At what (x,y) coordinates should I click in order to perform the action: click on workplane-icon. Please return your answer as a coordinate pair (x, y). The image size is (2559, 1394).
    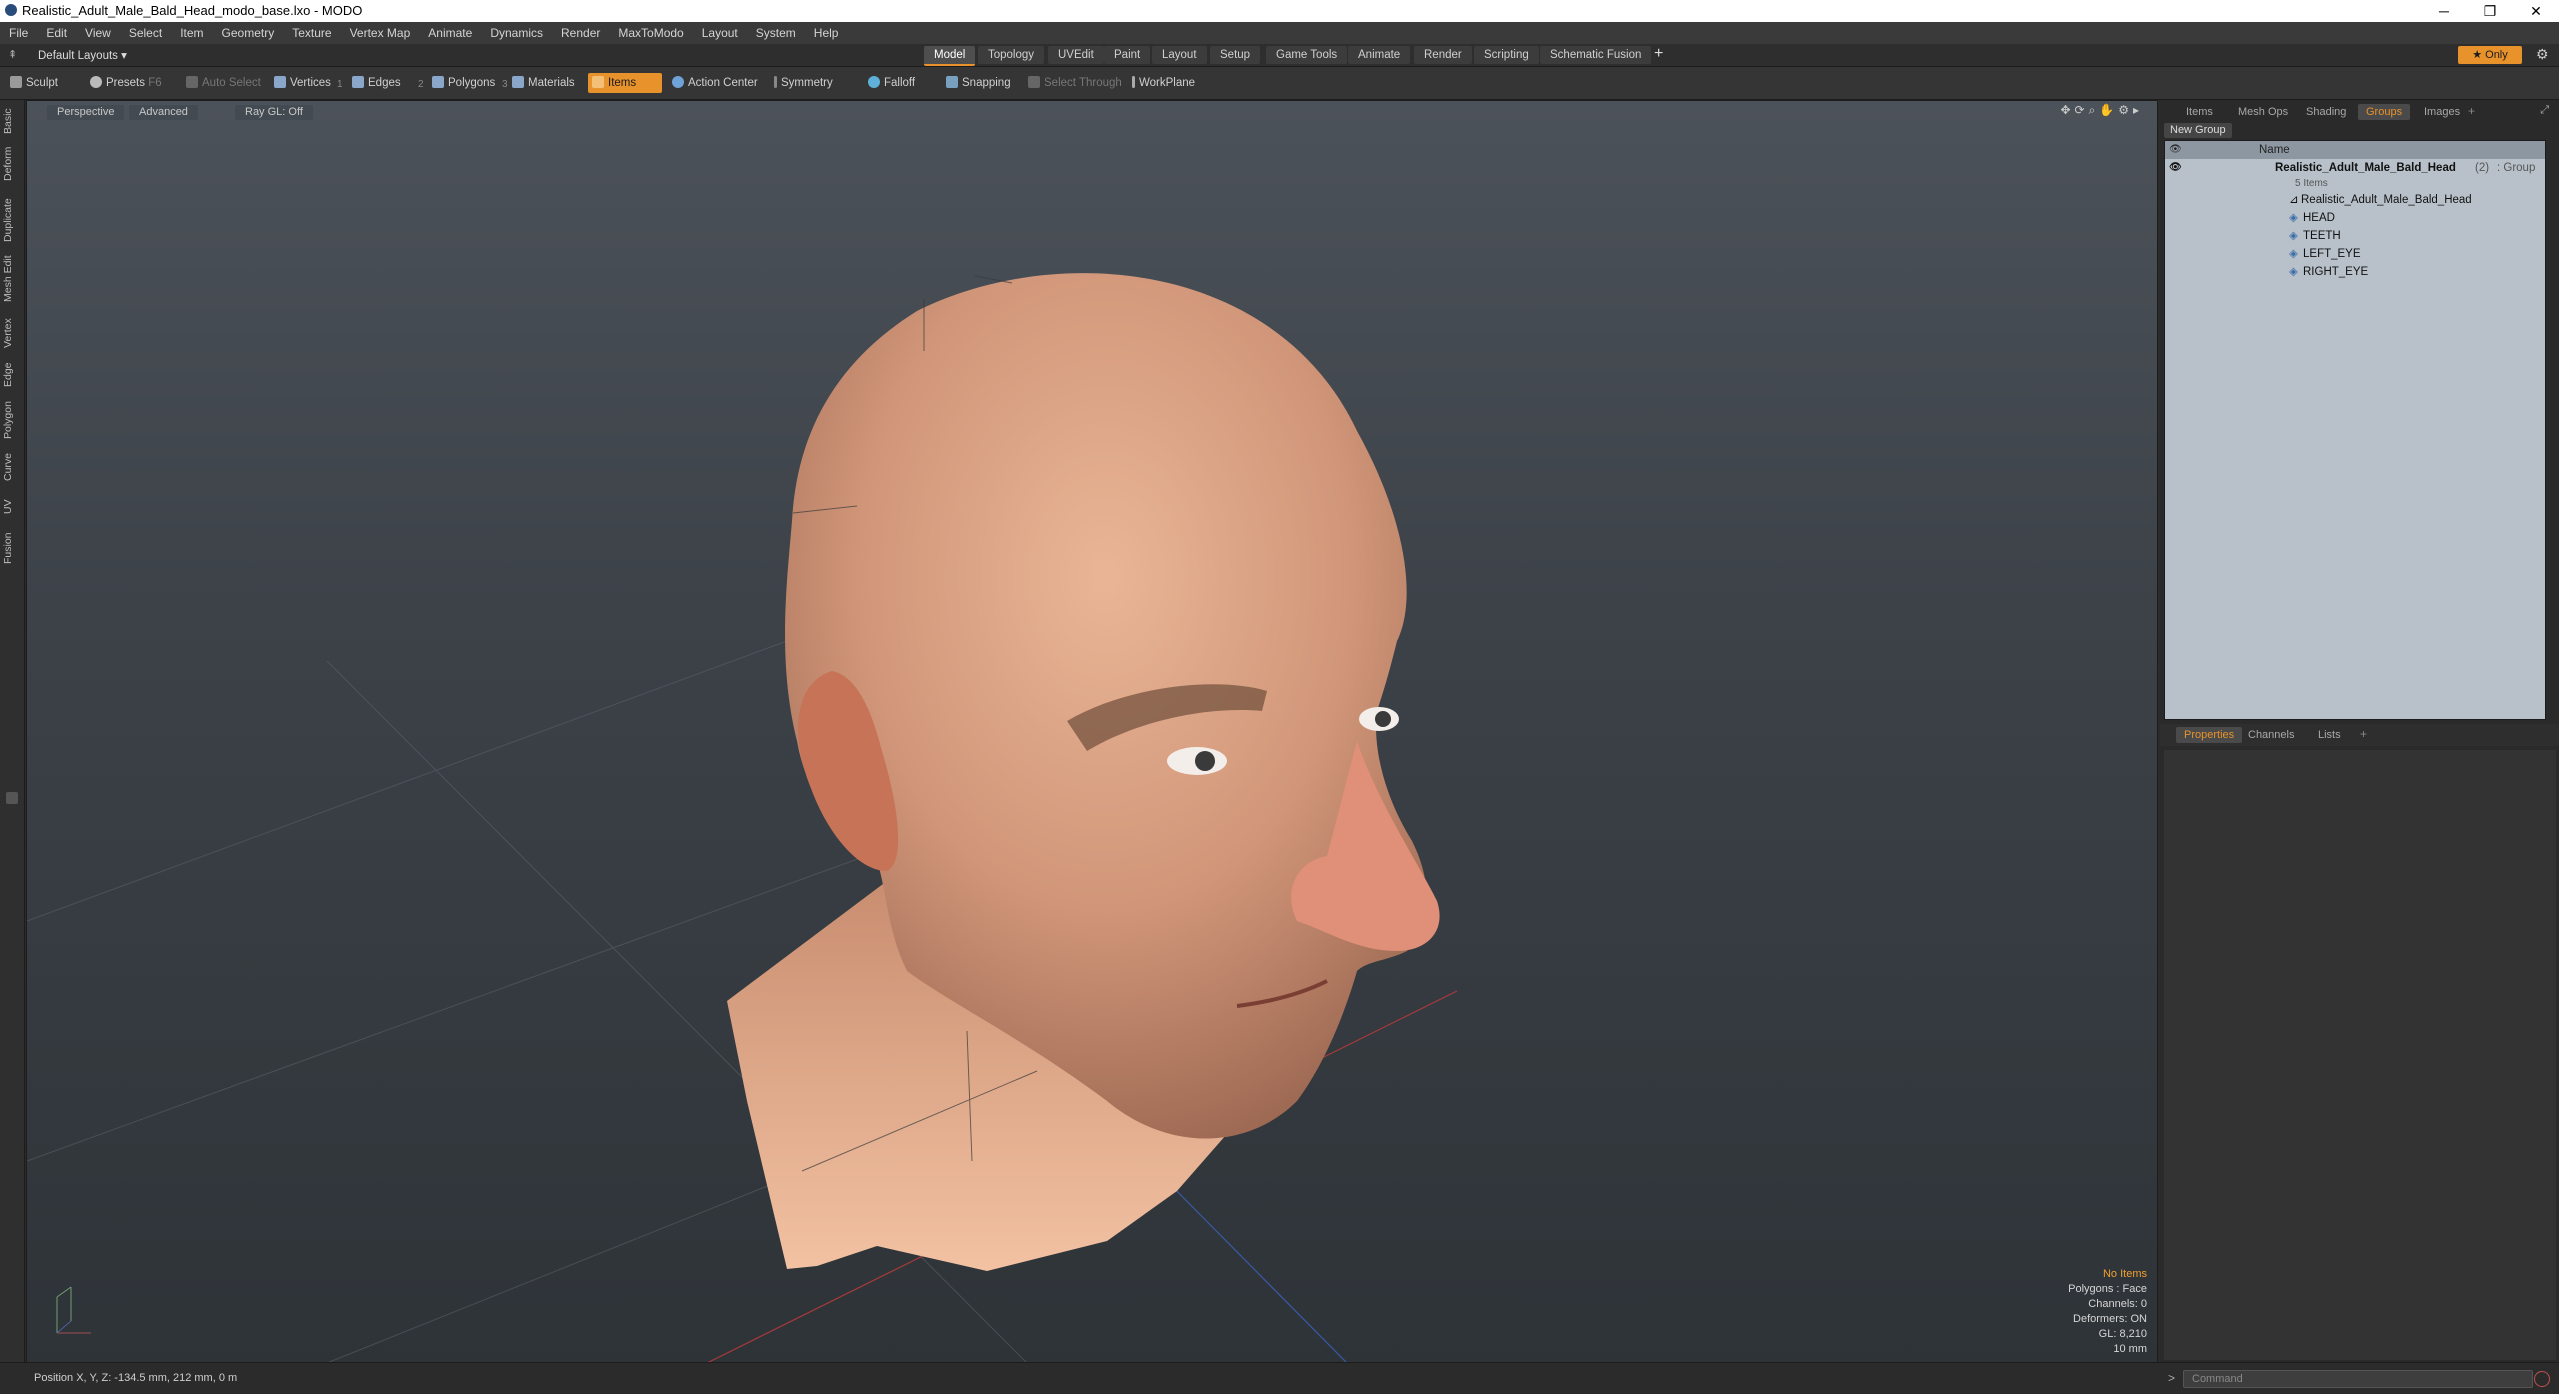
    Looking at the image, I should click on (1133, 82).